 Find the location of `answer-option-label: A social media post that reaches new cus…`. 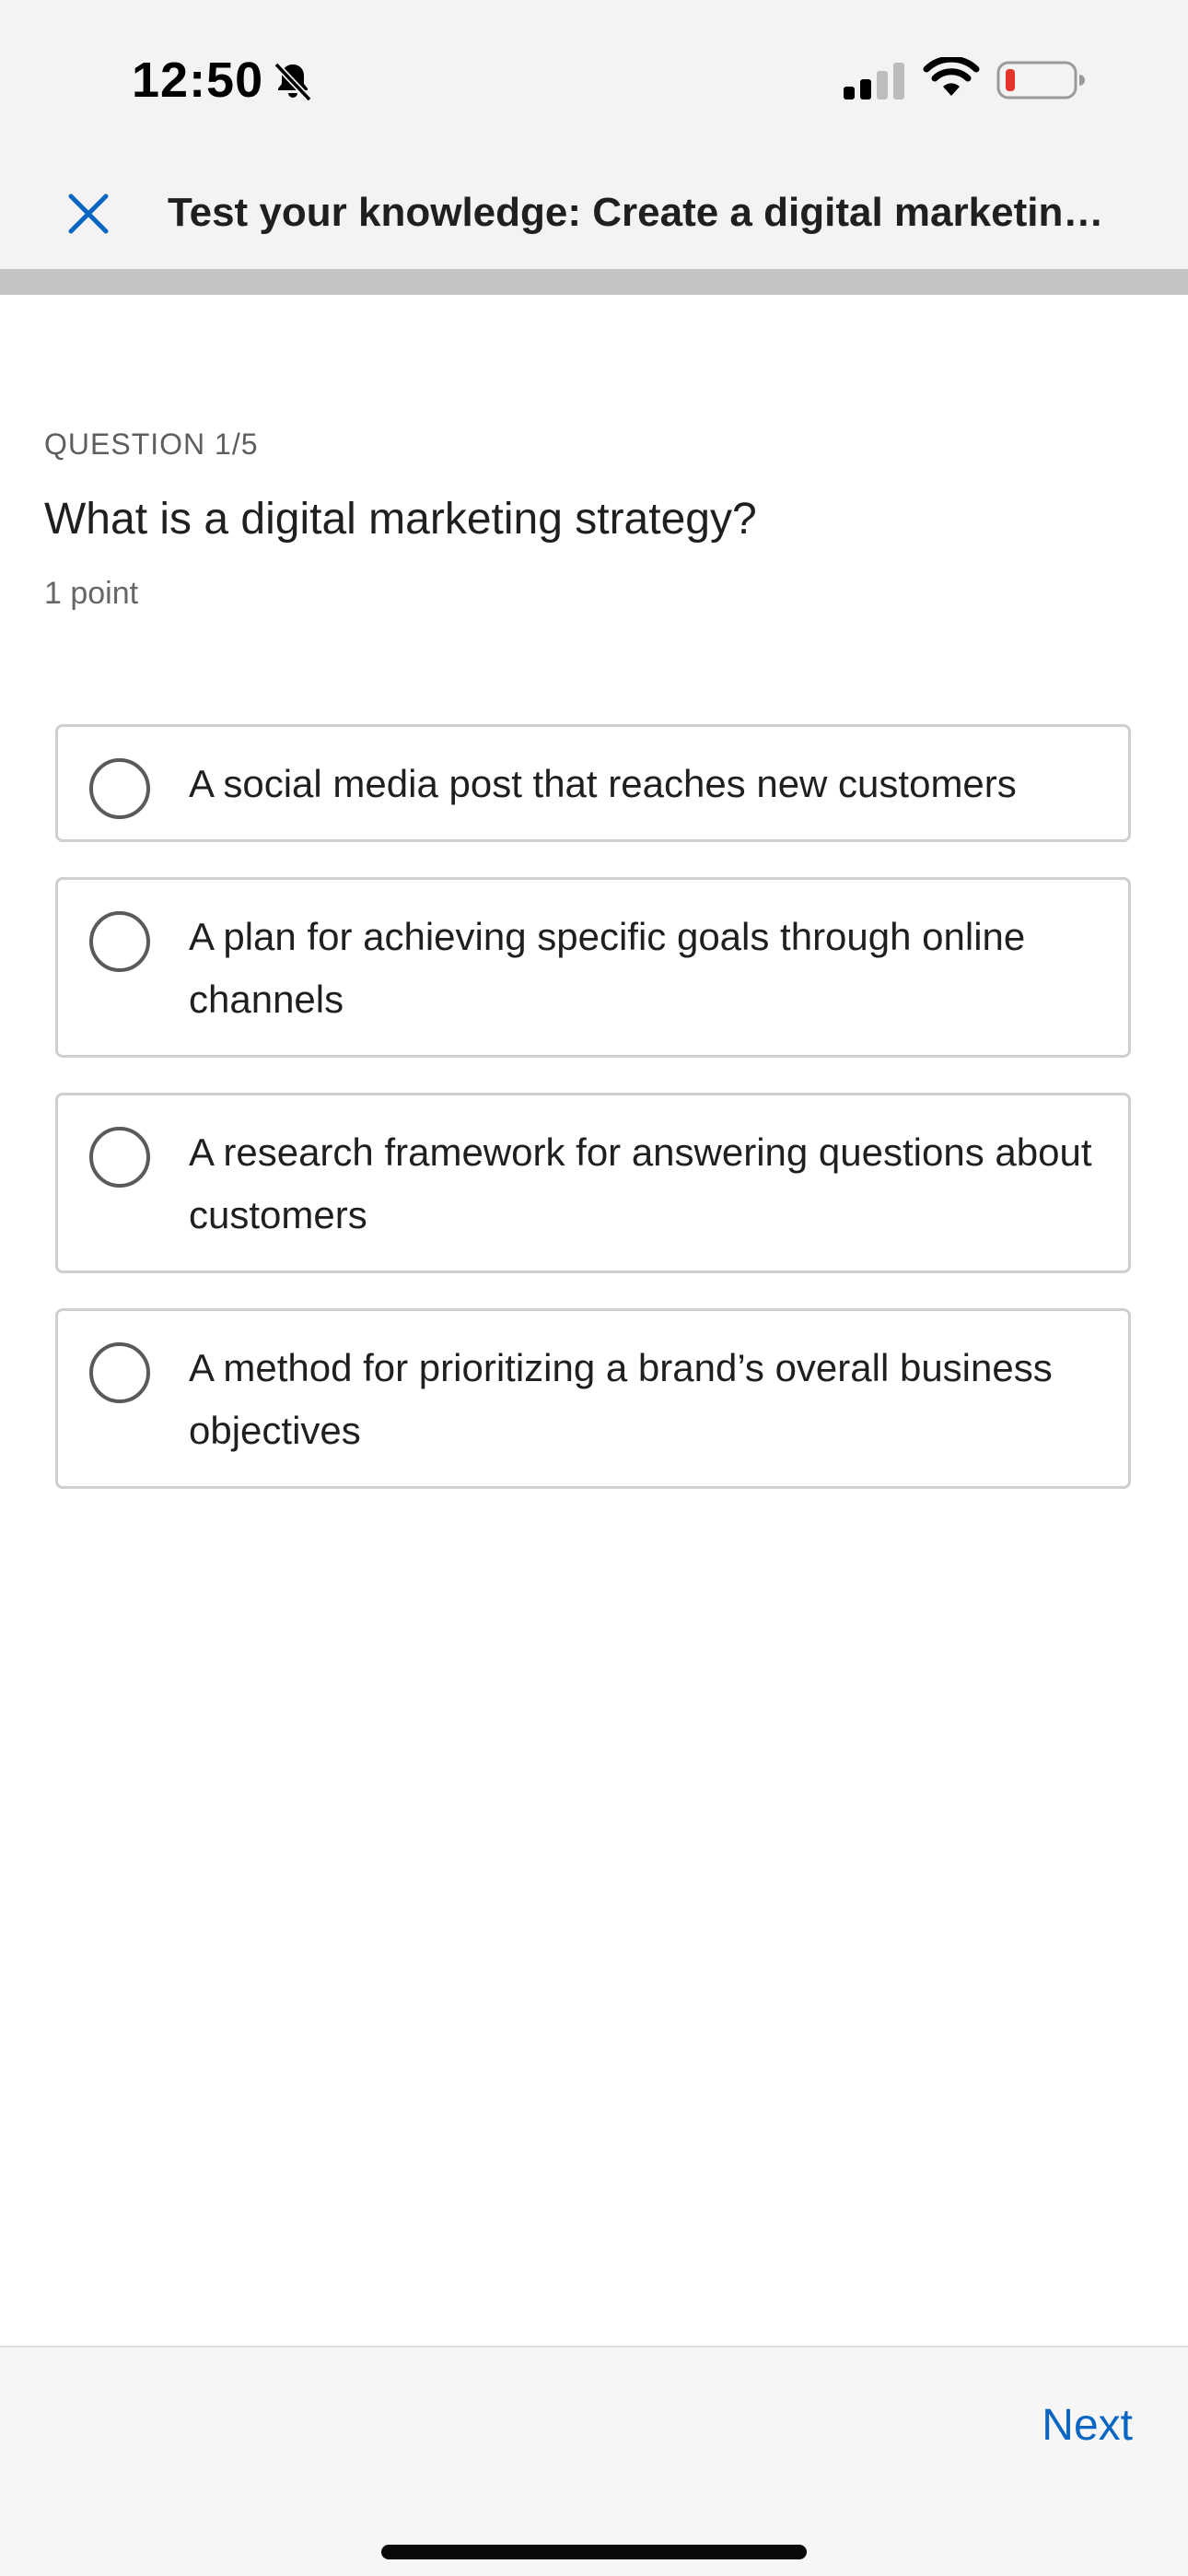

answer-option-label: A social media post that reaches new cus… is located at coordinates (603, 784).